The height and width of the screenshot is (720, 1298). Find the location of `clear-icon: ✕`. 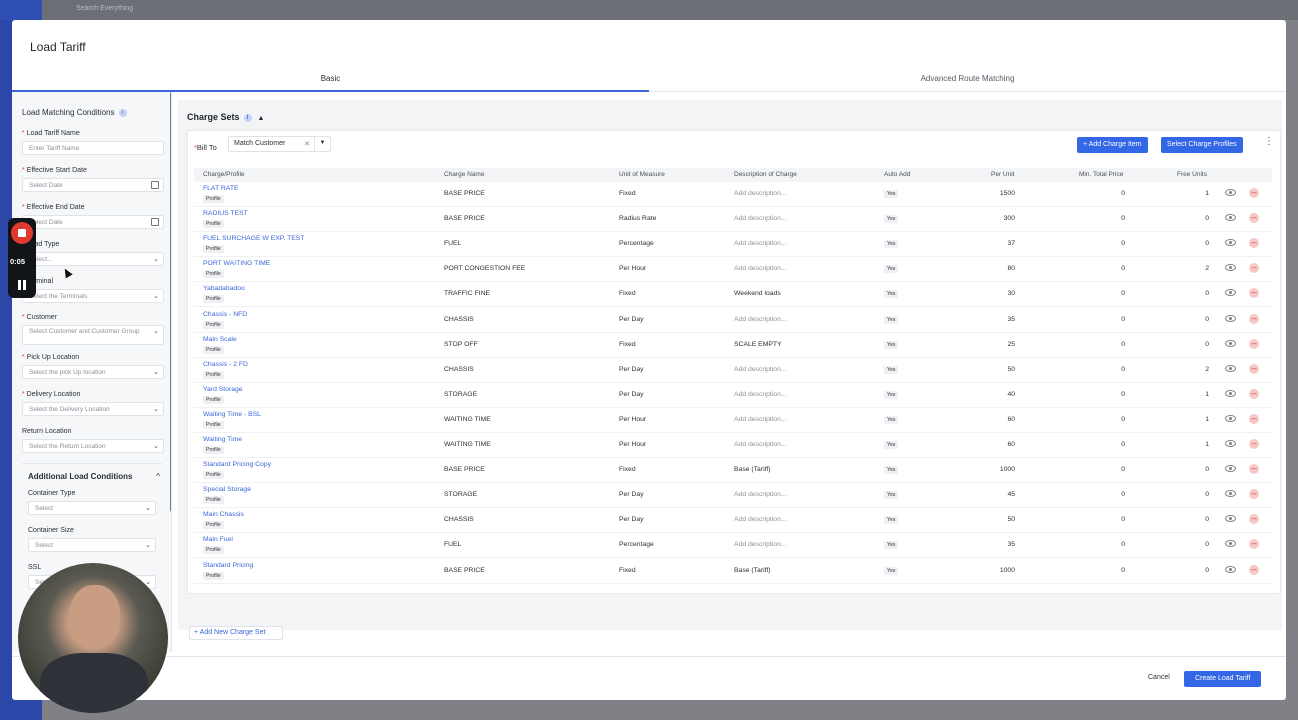

clear-icon: ✕ is located at coordinates (307, 144).